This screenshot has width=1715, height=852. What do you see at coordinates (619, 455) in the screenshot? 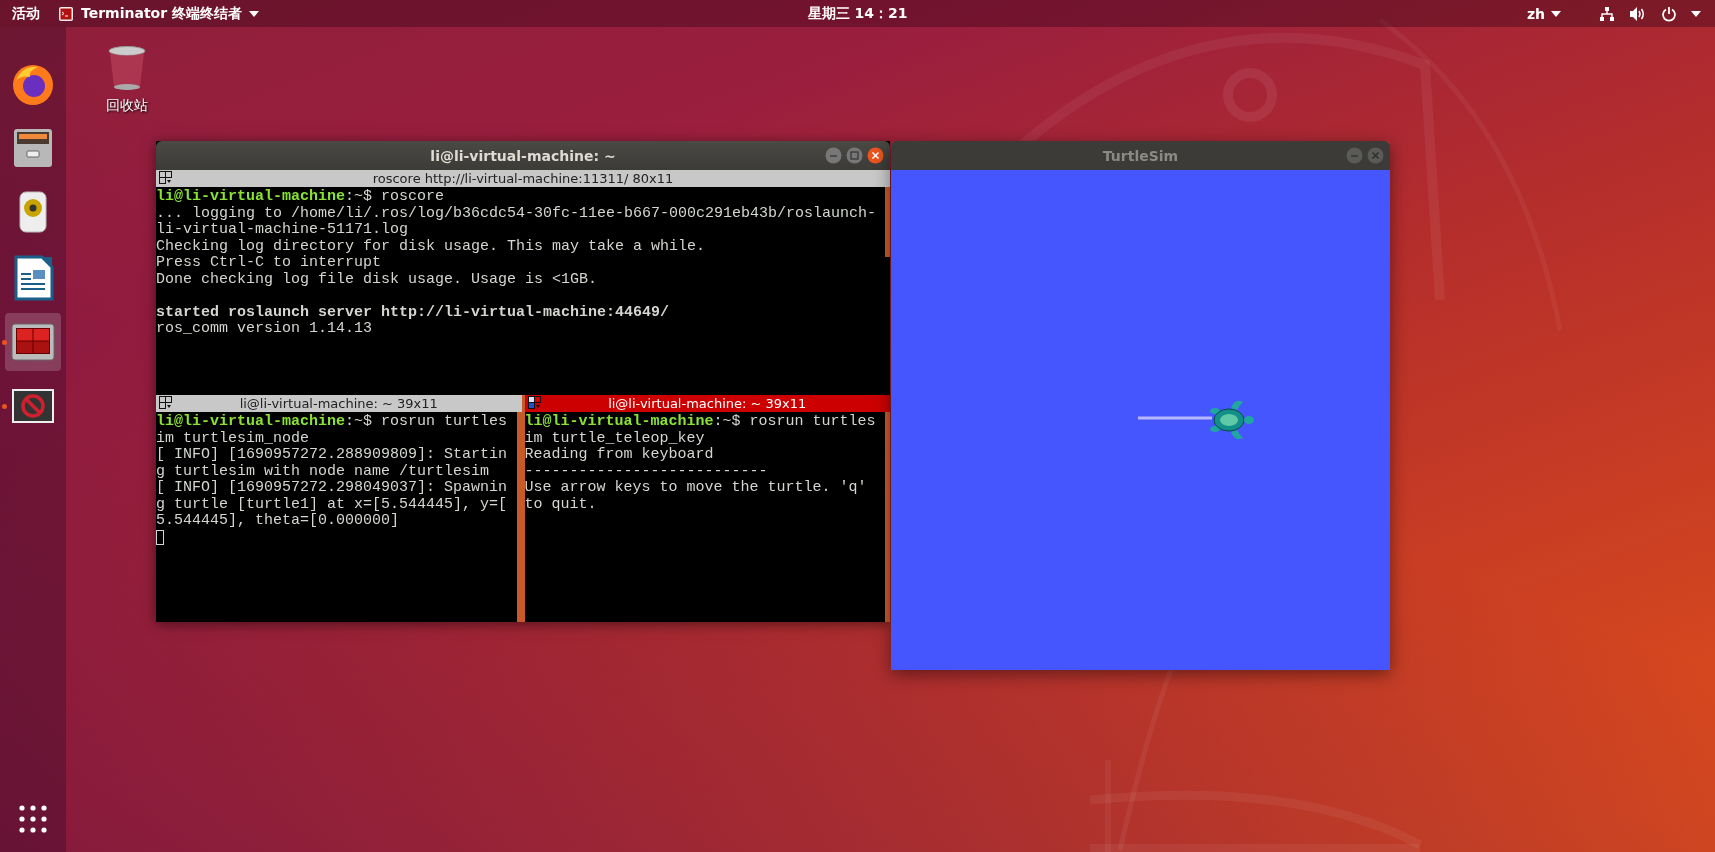
I see `output-line: Reading from keyboard` at bounding box center [619, 455].